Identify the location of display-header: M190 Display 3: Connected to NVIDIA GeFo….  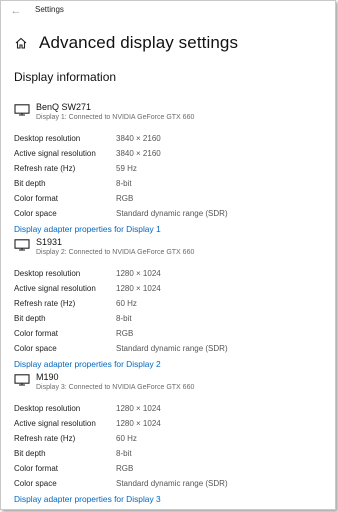
(164, 386).